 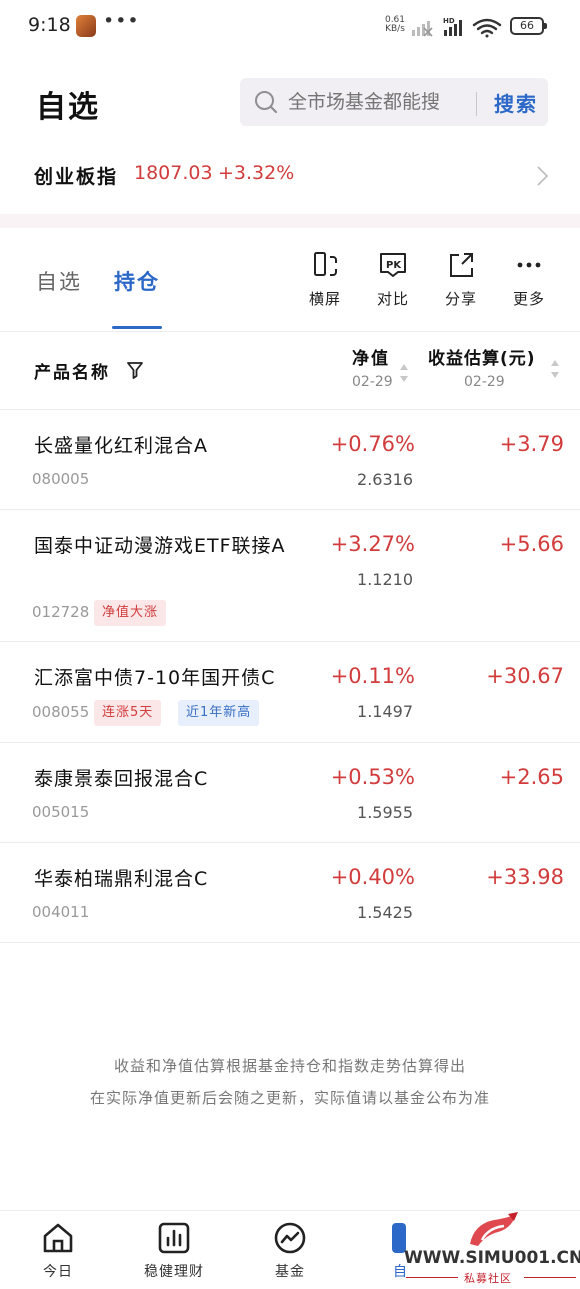 I want to click on nav-today: 今日, so click(x=58, y=1251).